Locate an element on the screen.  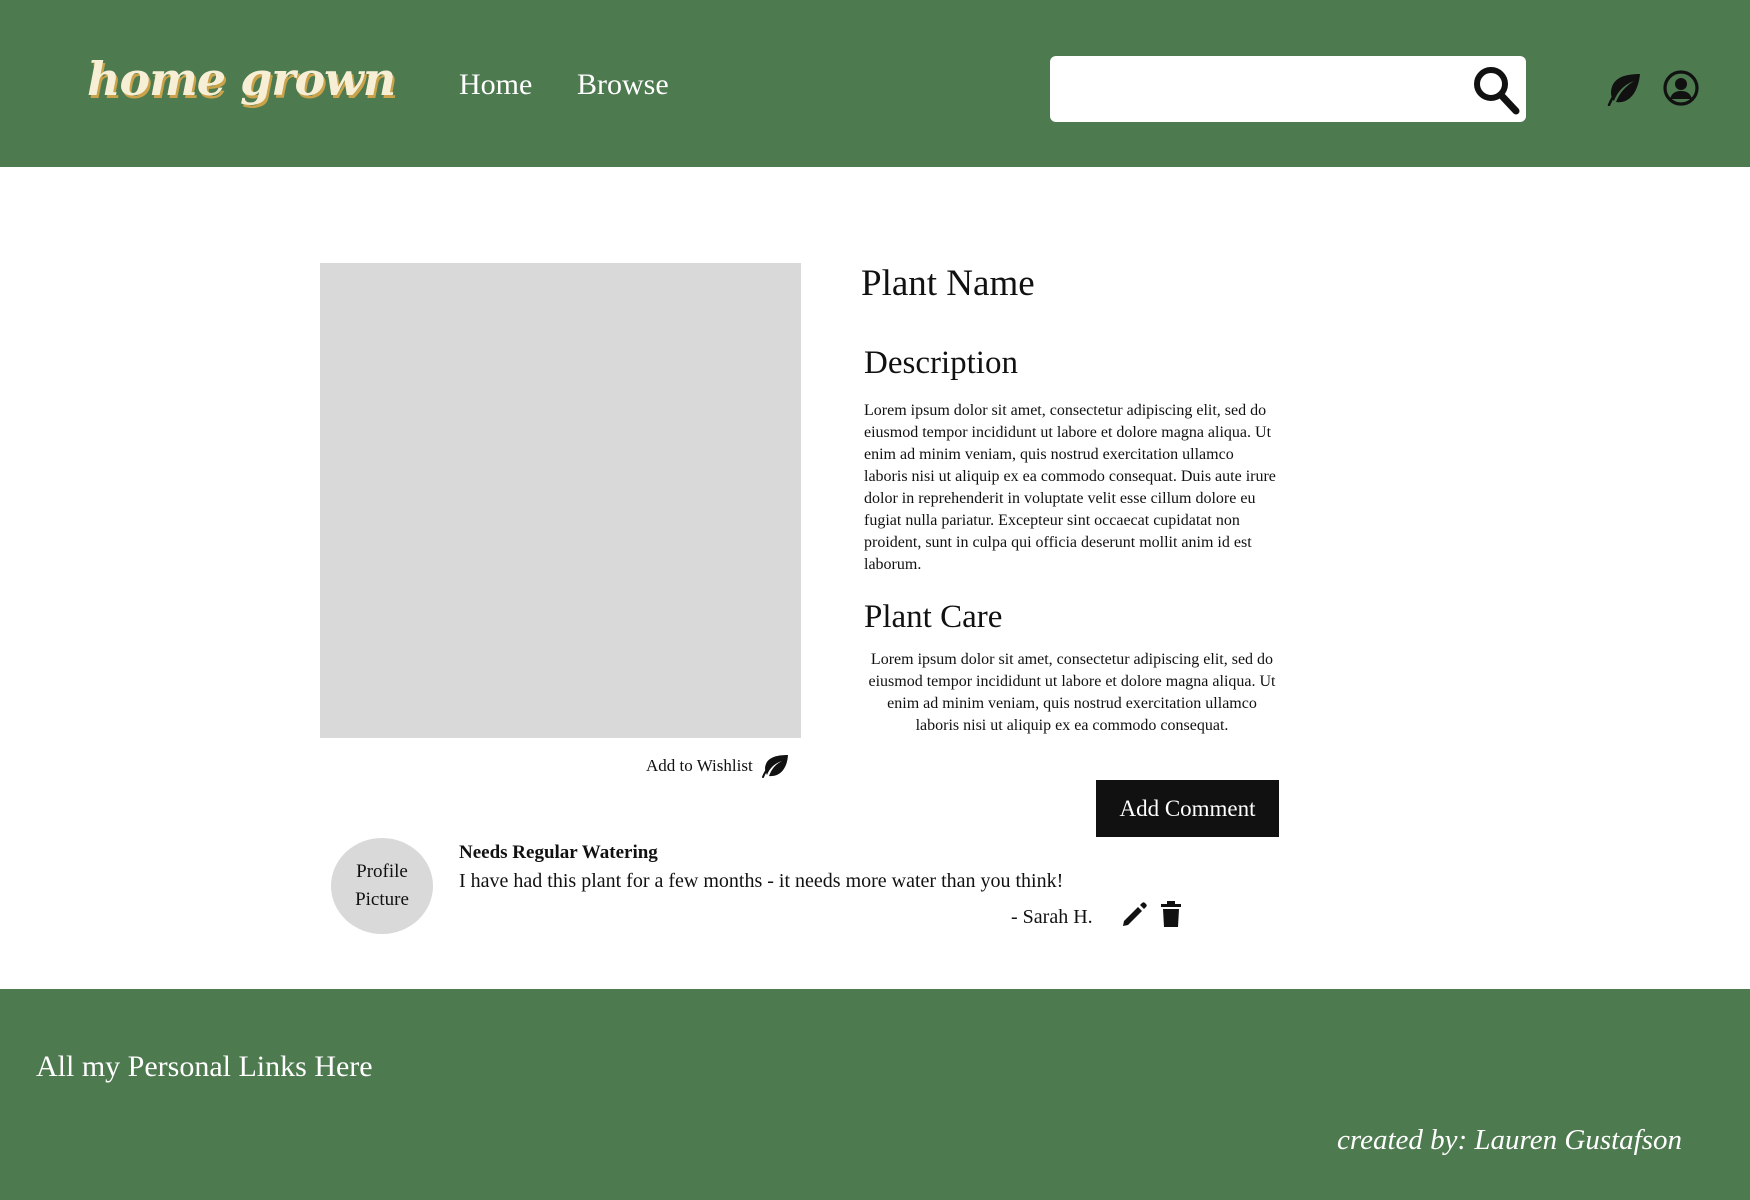
footer-credit: created by: Lauren Gustafson is located at coordinates (1509, 1140).